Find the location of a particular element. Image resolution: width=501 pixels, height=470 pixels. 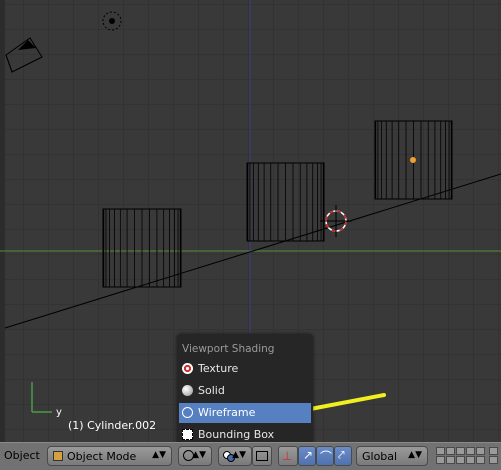

menu-item-label: Bounding Box is located at coordinates (236, 434).